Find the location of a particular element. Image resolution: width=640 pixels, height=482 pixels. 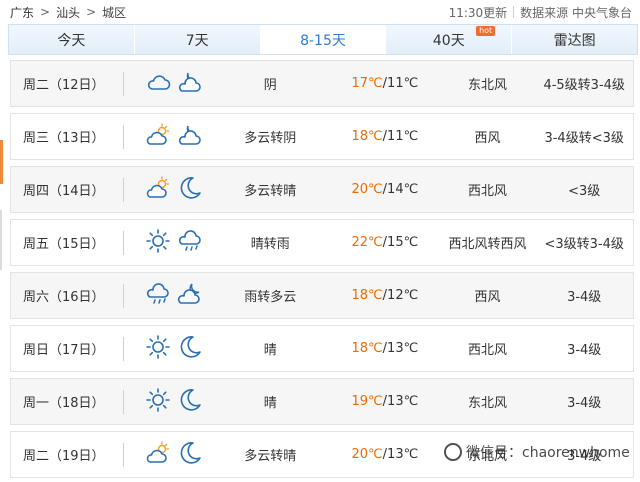

day-label: 周四（14日） is located at coordinates (64, 191).